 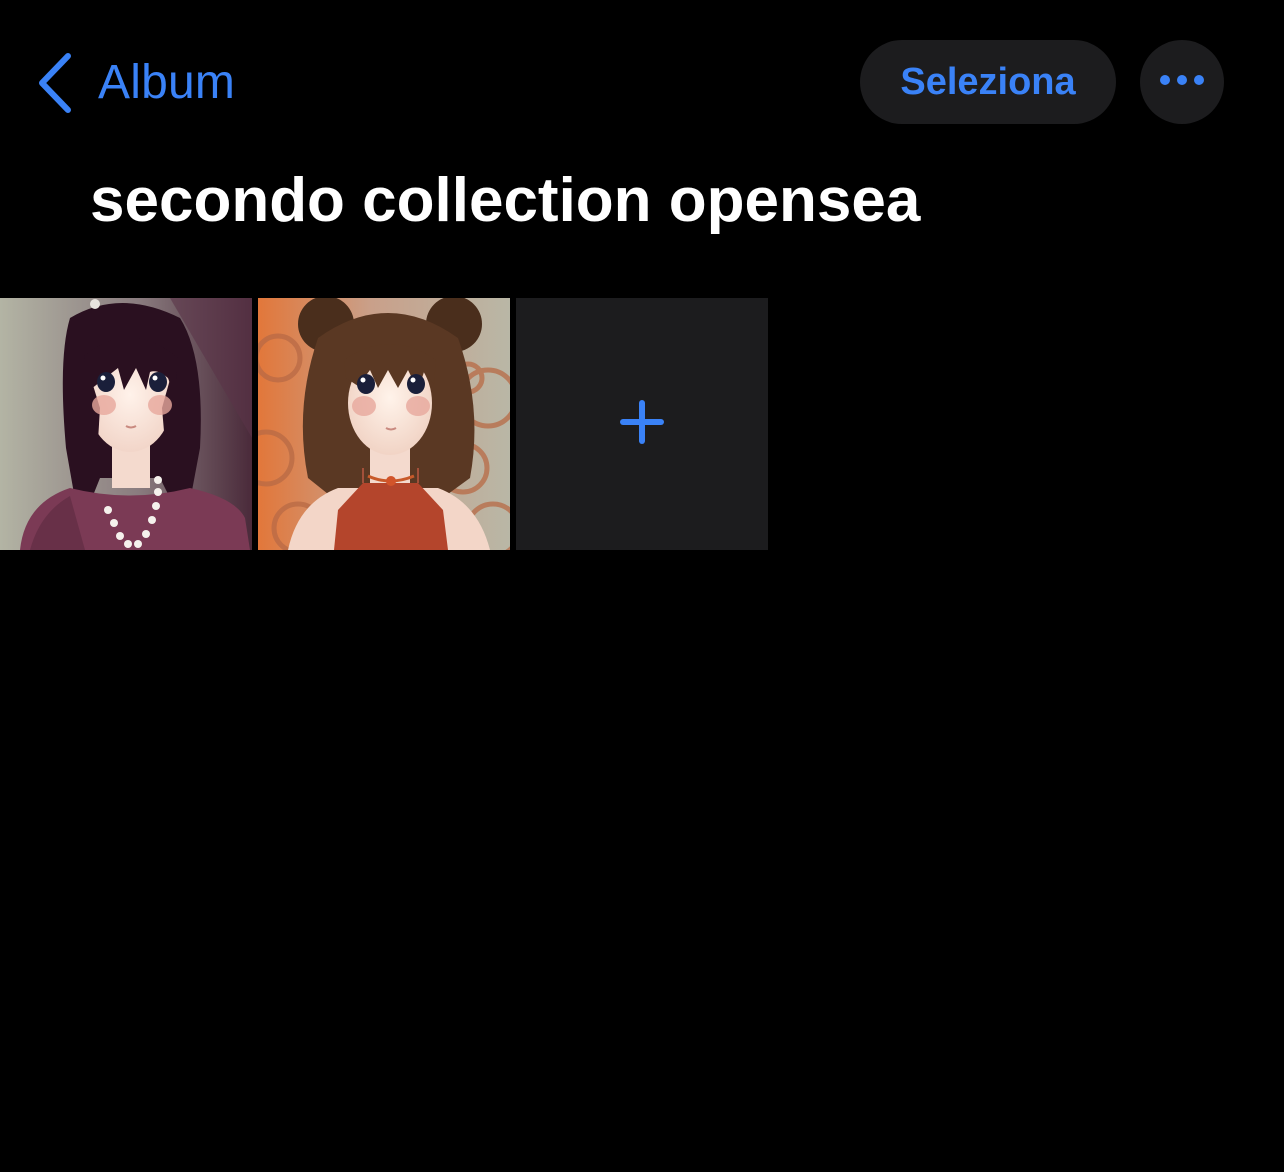 I want to click on back-button: Album, so click(x=134, y=83).